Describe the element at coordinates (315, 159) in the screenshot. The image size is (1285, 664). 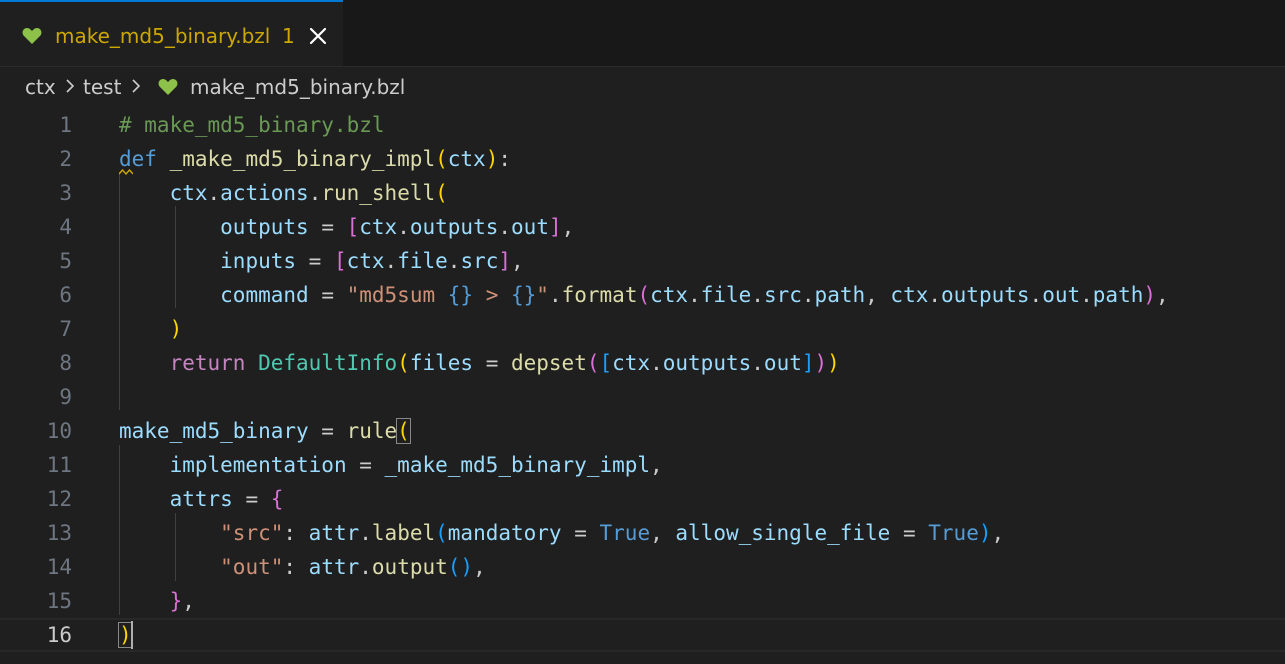
I see `code-text: def _make_md5_binary_impl(ctx):` at that location.